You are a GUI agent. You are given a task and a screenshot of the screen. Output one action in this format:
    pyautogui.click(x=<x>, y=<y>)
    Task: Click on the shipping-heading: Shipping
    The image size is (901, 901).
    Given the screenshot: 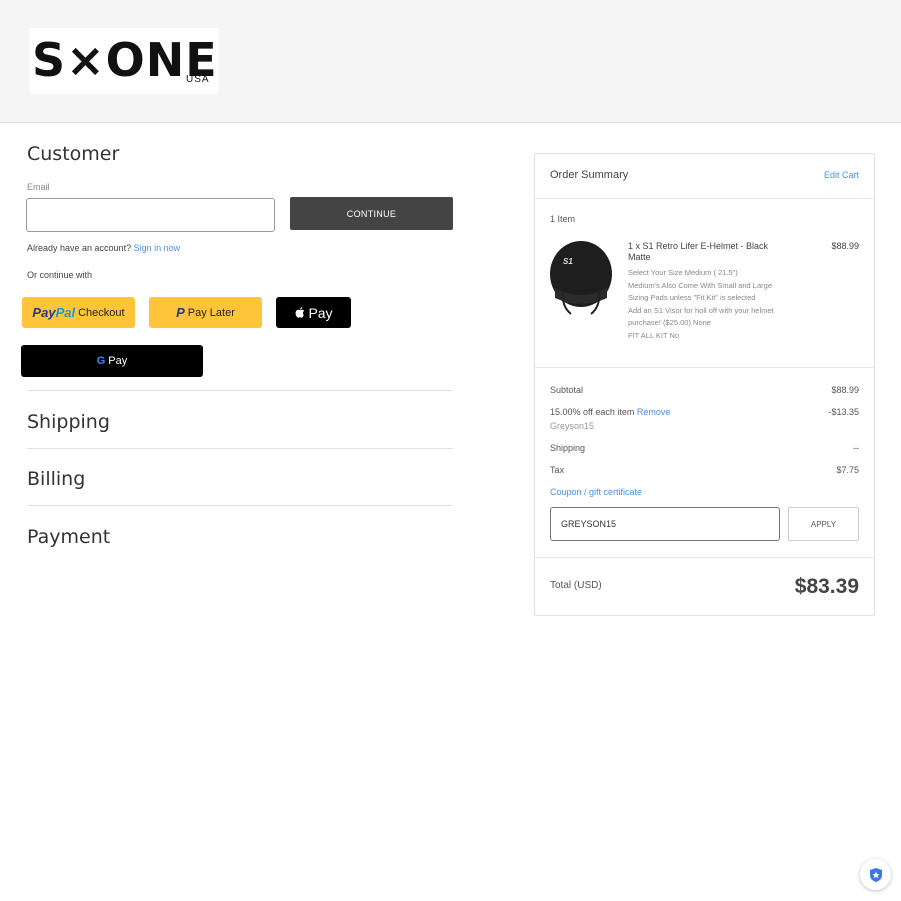 What is the action you would take?
    pyautogui.click(x=68, y=422)
    